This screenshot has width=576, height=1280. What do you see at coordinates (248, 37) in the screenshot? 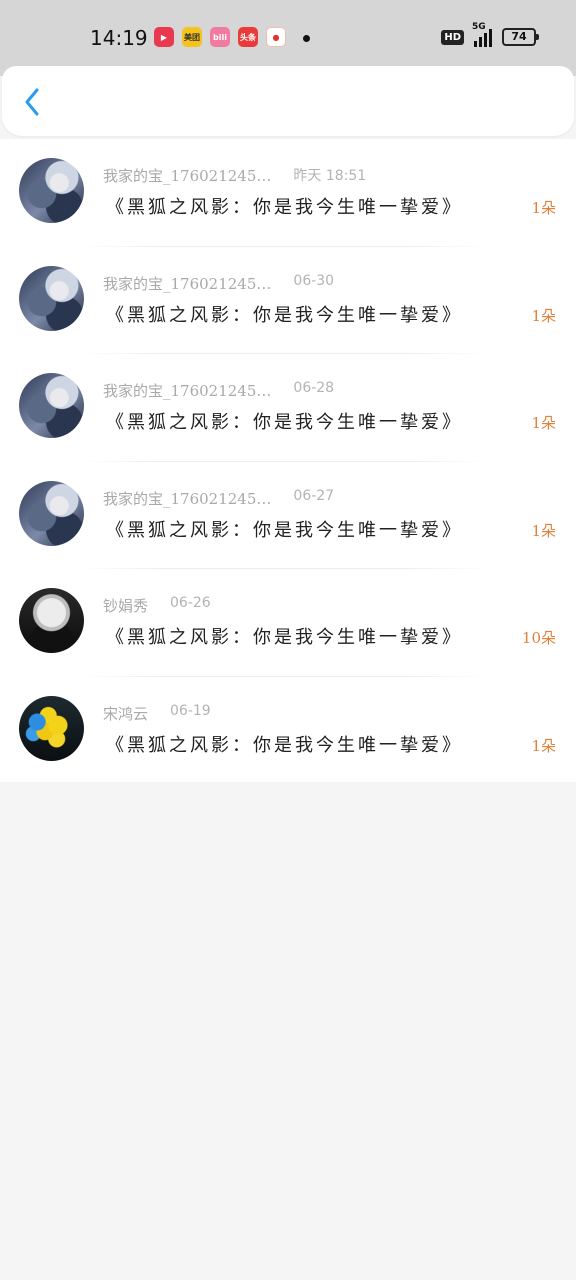
I see `toutiao-app-icon: 头条` at bounding box center [248, 37].